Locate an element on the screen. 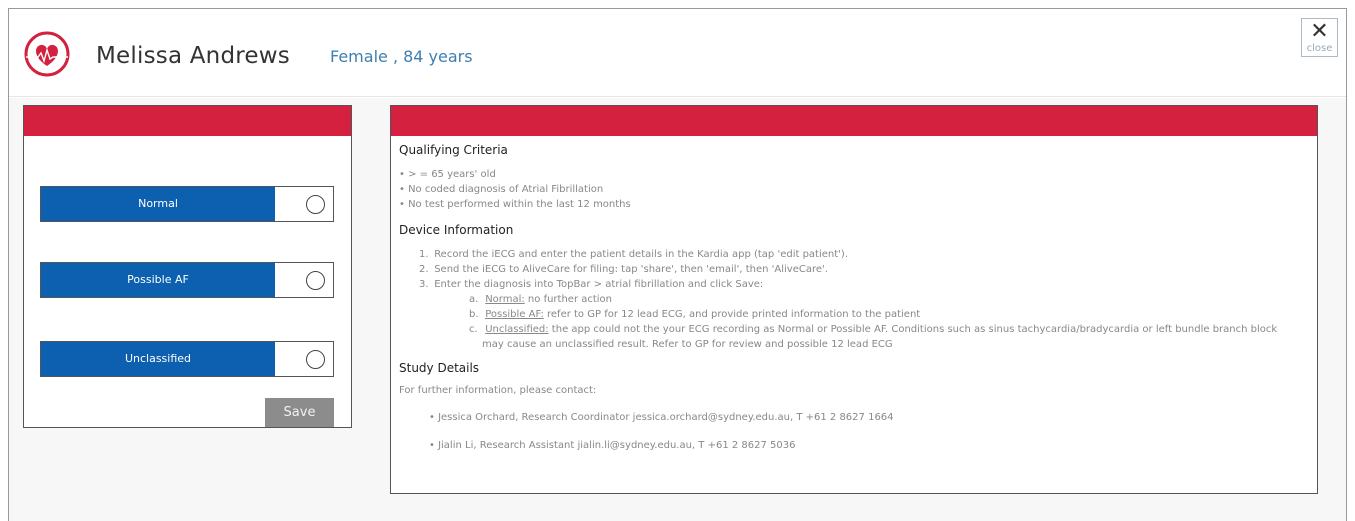 The height and width of the screenshot is (521, 1355). close-icon: ✕ is located at coordinates (1319, 31).